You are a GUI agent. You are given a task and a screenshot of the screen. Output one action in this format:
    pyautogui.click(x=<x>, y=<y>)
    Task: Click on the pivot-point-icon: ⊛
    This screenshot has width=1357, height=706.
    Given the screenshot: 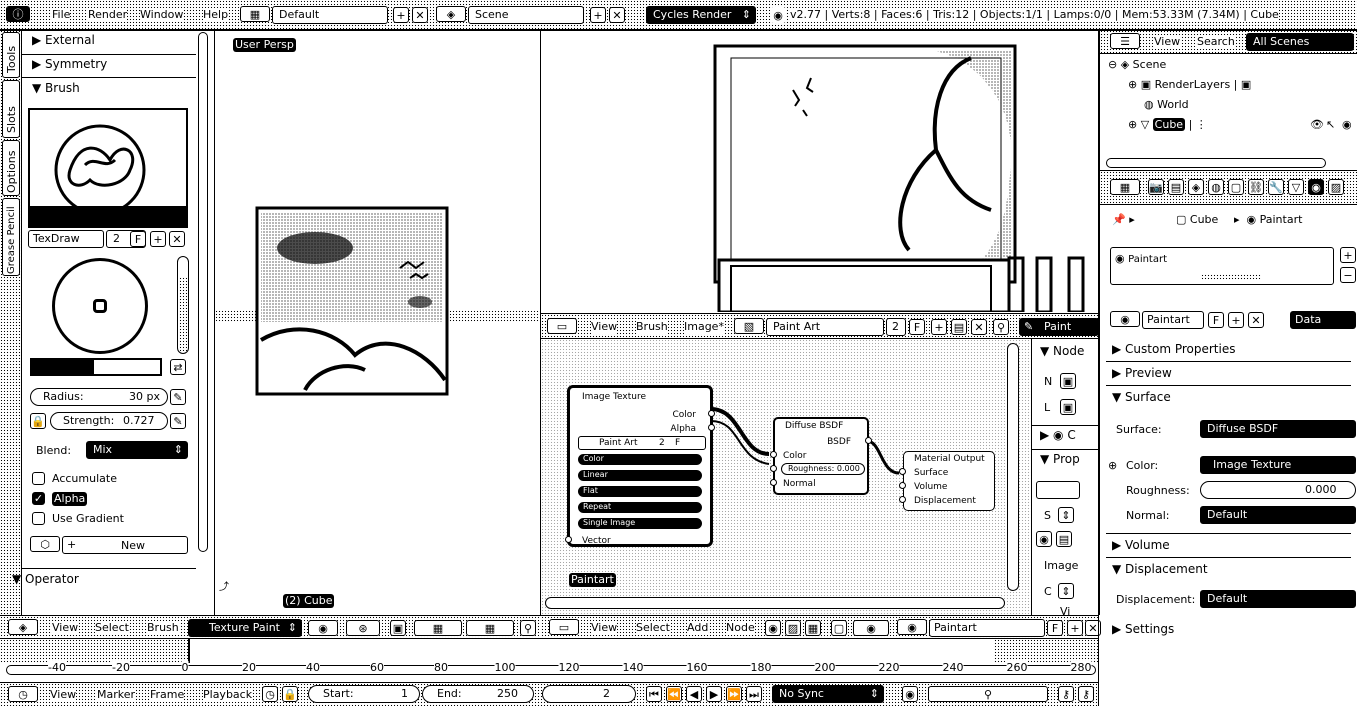 What is the action you would take?
    pyautogui.click(x=363, y=628)
    